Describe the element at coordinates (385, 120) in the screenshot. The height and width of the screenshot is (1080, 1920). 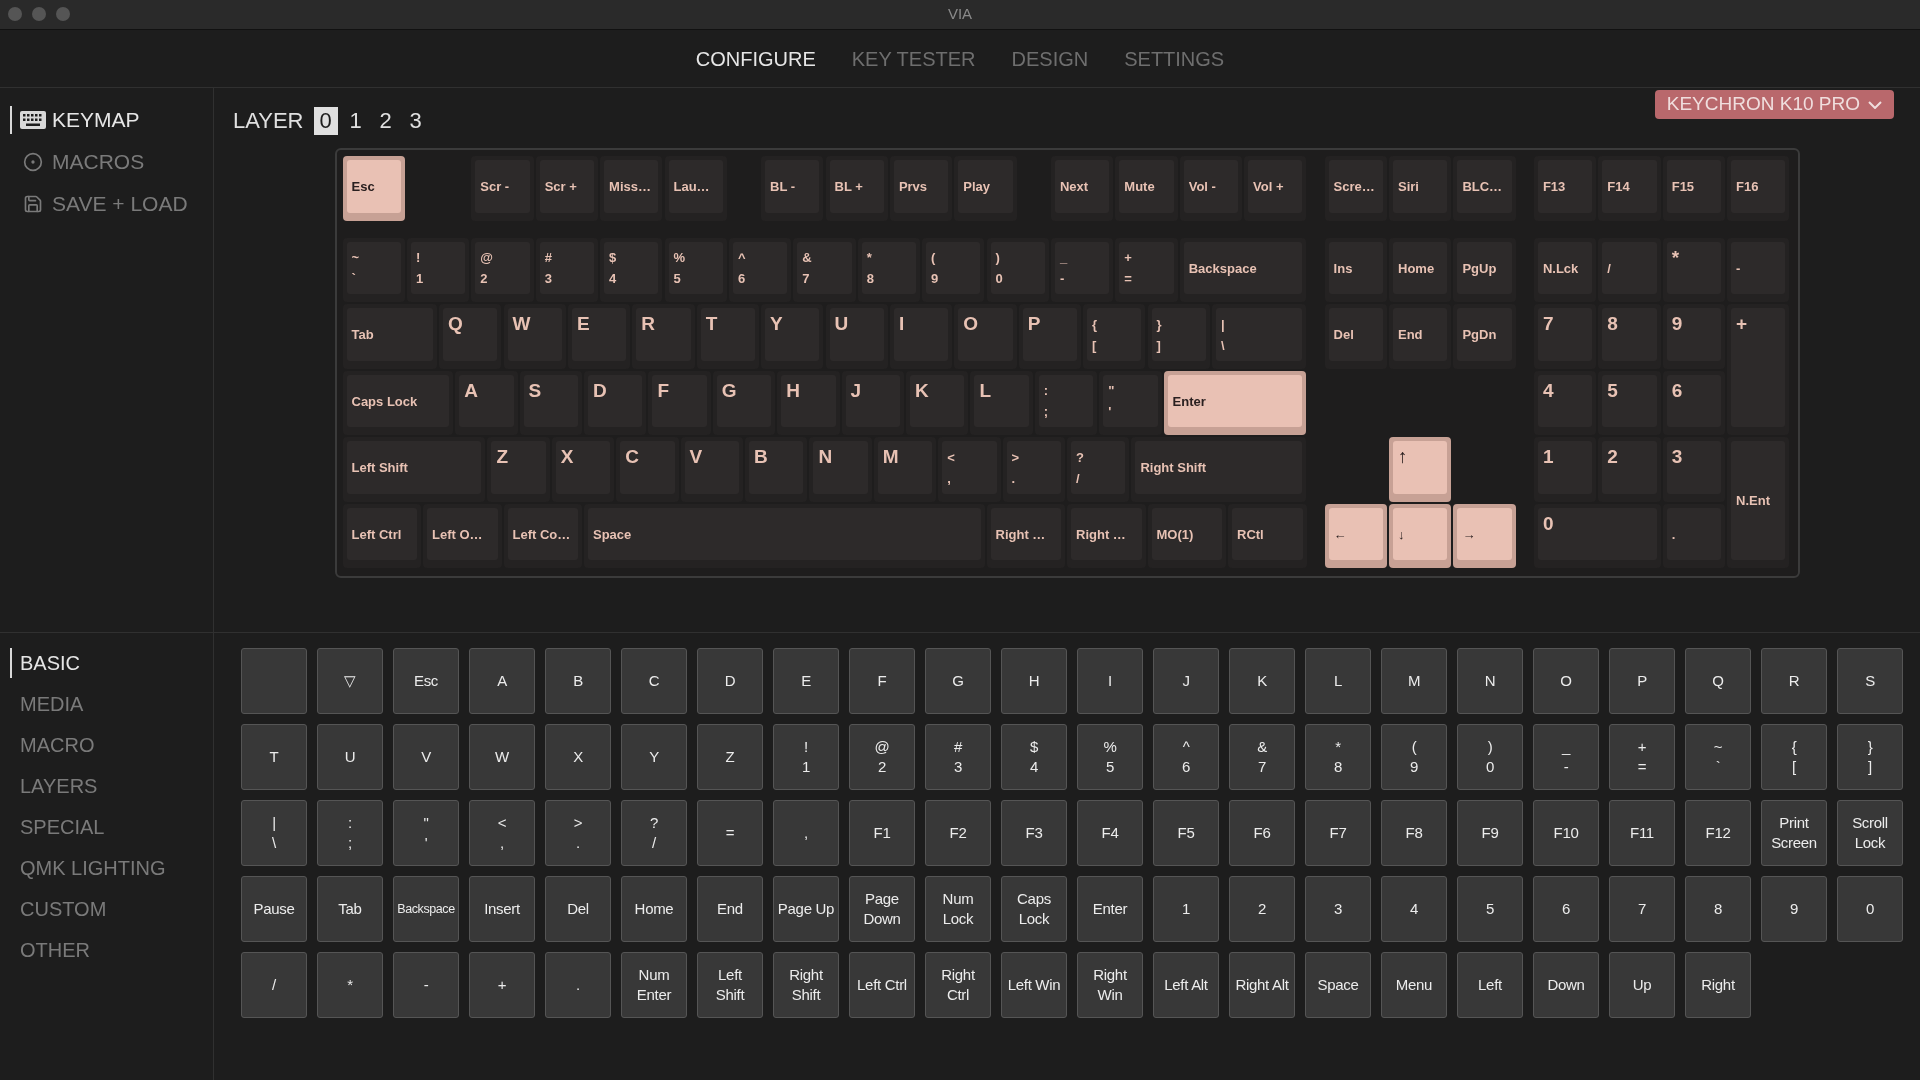
I see `layer-tab: 2` at that location.